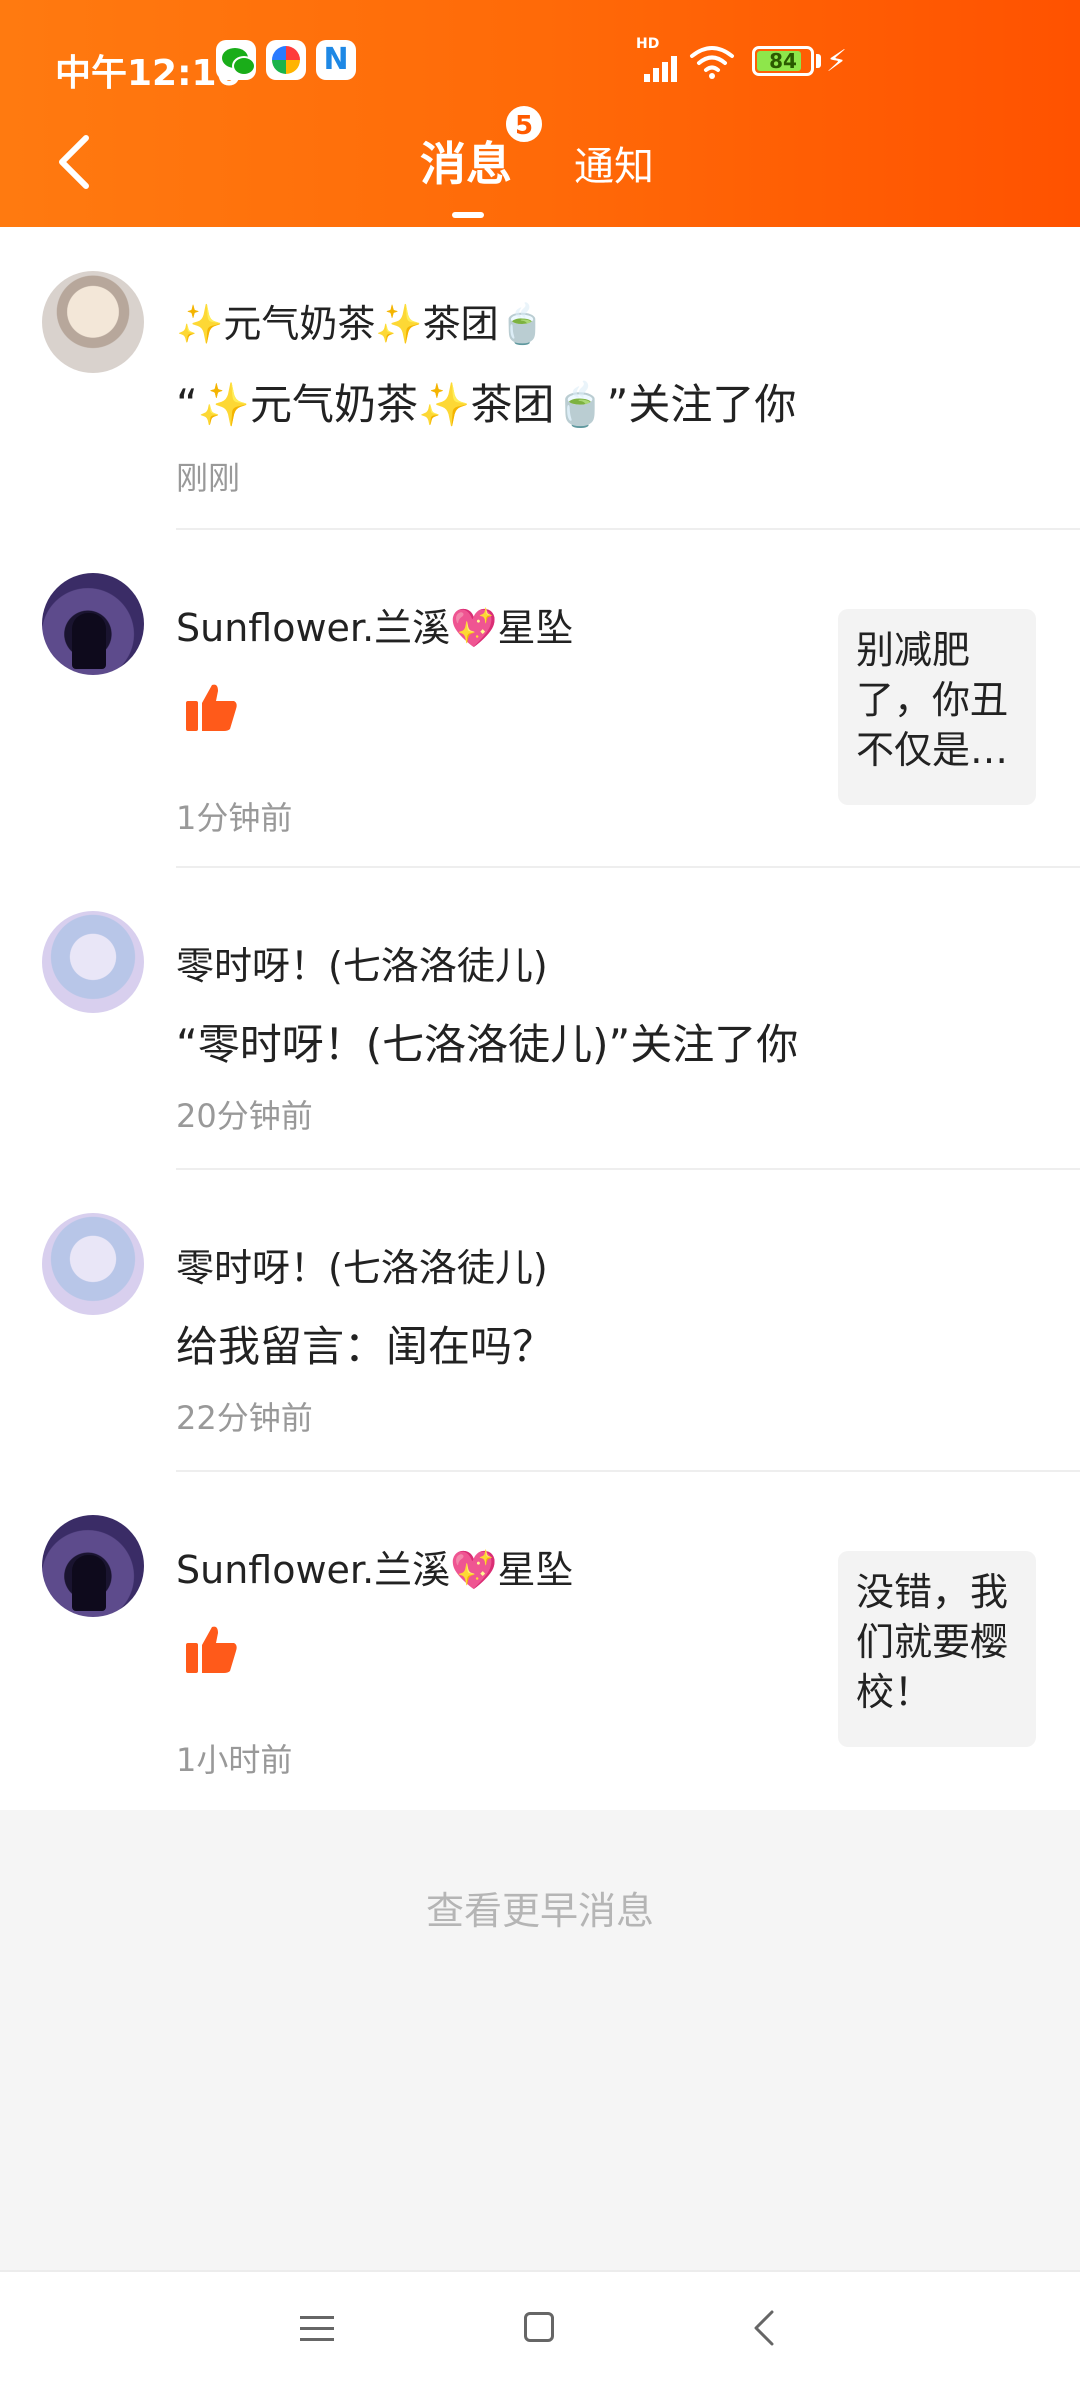 Image resolution: width=1080 pixels, height=2400 pixels. I want to click on tab-notifications: 通知, so click(614, 163).